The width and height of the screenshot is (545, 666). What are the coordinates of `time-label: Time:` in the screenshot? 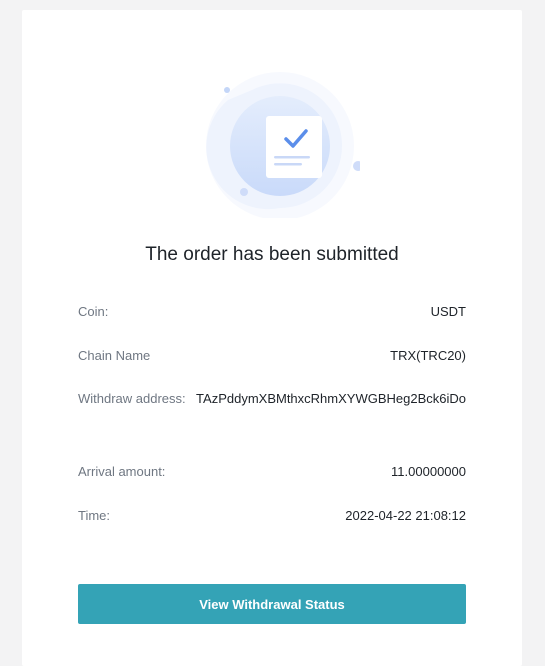 It's located at (94, 515).